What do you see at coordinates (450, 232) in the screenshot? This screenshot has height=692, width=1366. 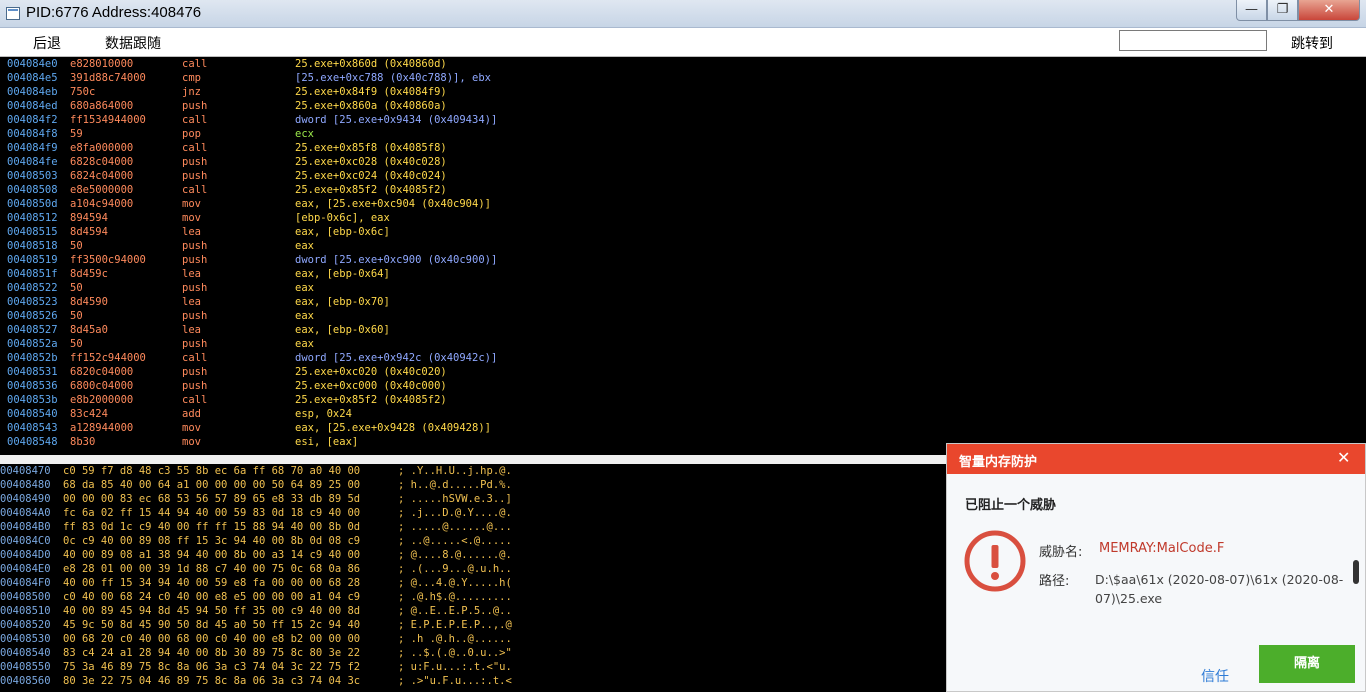 I see `disasm-row: 00408515 8d4594 lea eax, [ebp-0x6c]` at bounding box center [450, 232].